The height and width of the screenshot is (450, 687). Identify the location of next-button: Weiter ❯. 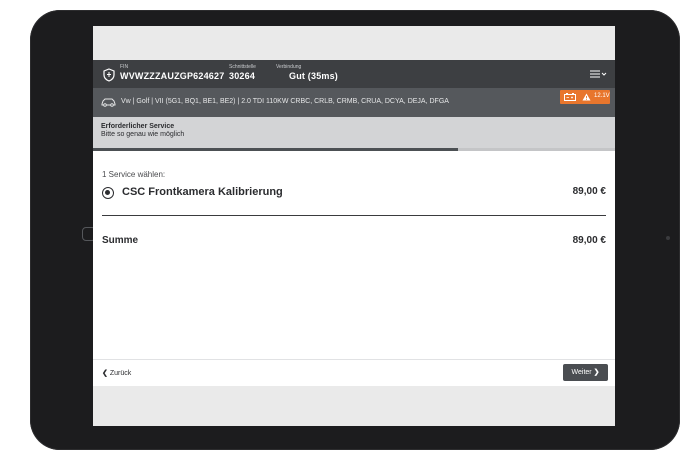
(585, 372).